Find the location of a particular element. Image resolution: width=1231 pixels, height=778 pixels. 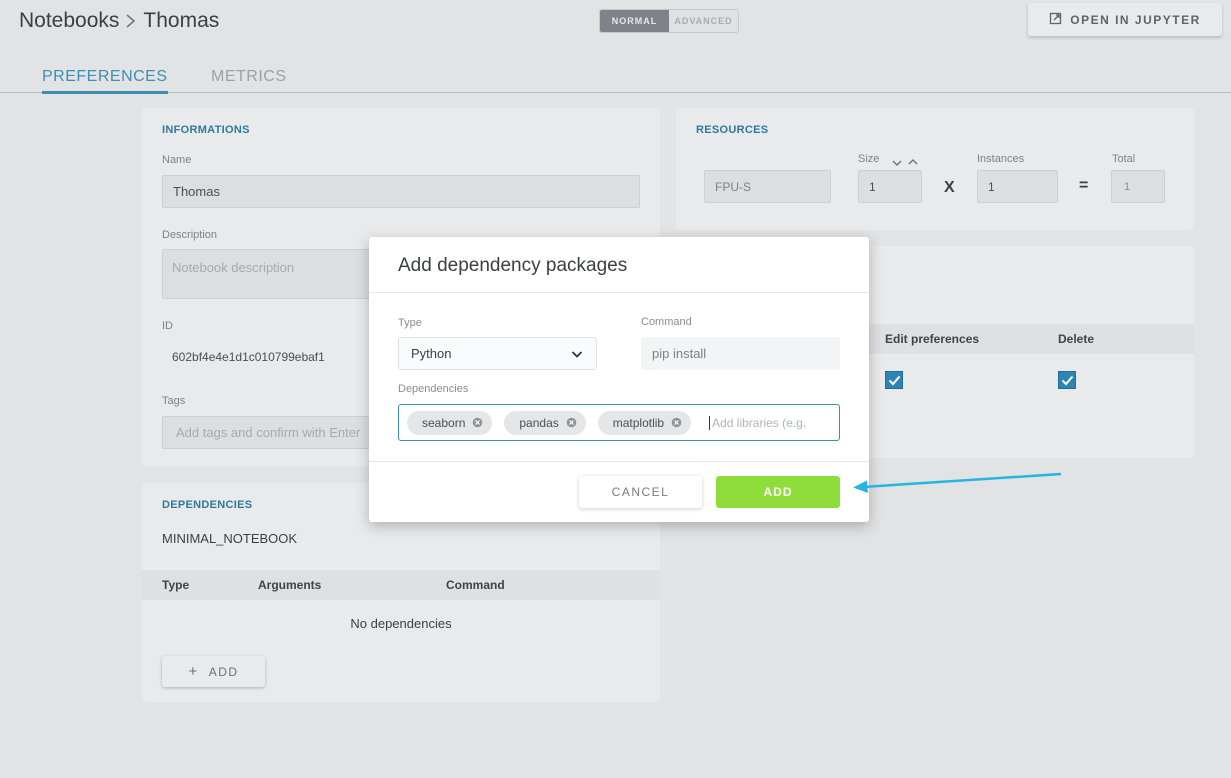

instances-input: 1 is located at coordinates (1017, 186).